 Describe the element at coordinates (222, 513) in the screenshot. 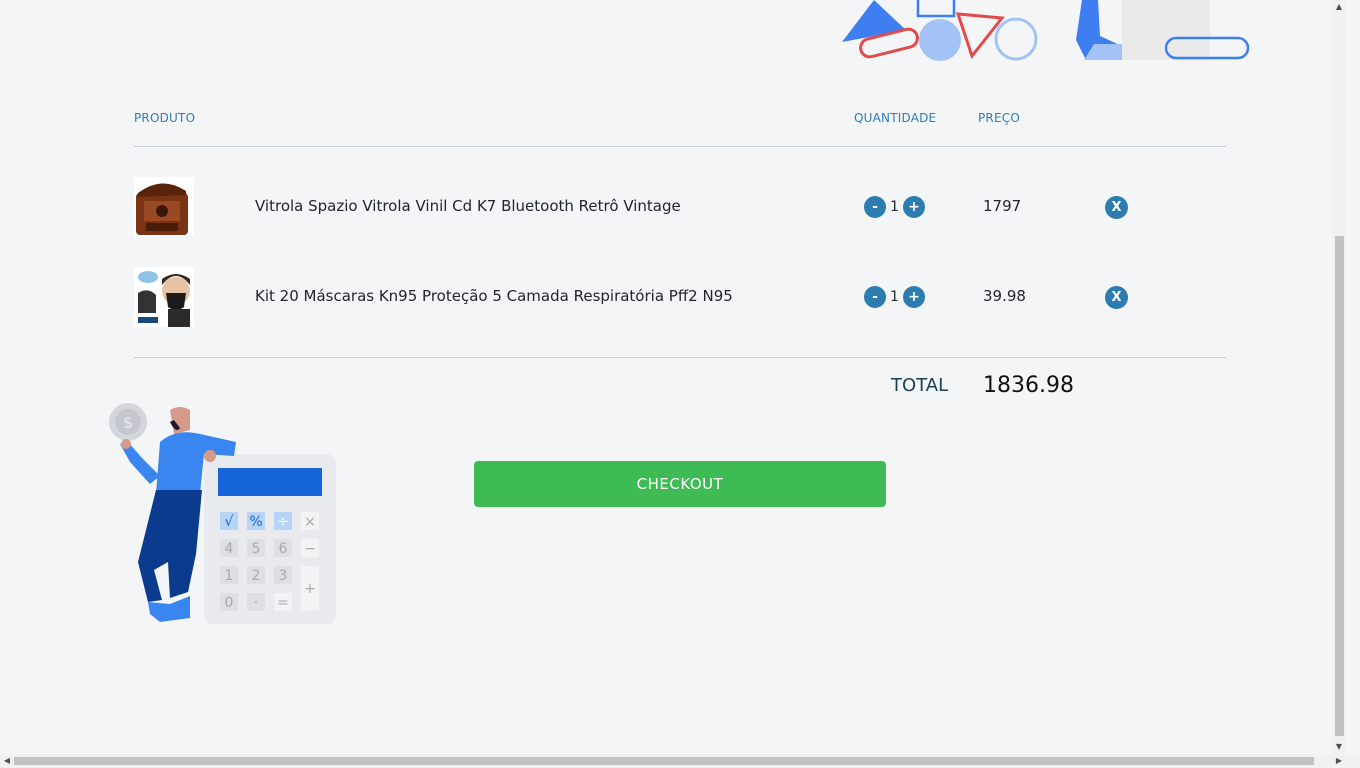

I see `calculator-illustration: √ % ÷ × 4 5 6 − 1 2 3 + 0 · = $` at that location.